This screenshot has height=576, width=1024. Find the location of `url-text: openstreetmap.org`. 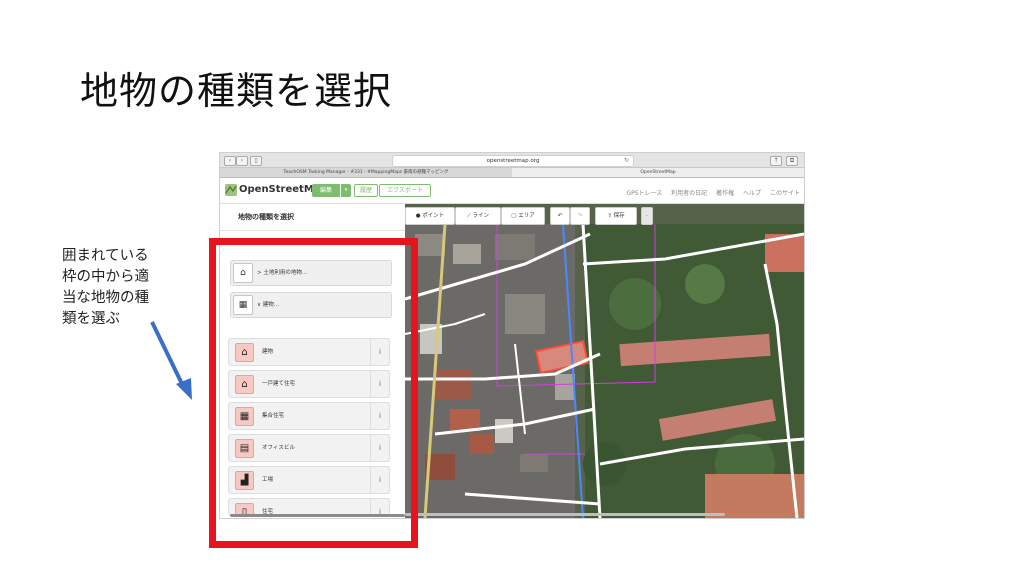

url-text: openstreetmap.org is located at coordinates (513, 161).